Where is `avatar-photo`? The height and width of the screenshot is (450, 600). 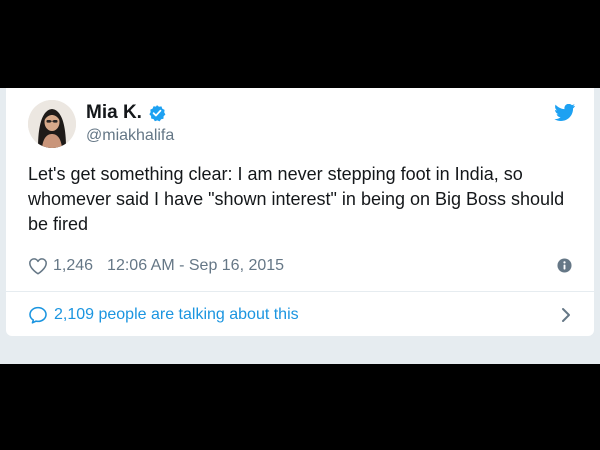 avatar-photo is located at coordinates (52, 124).